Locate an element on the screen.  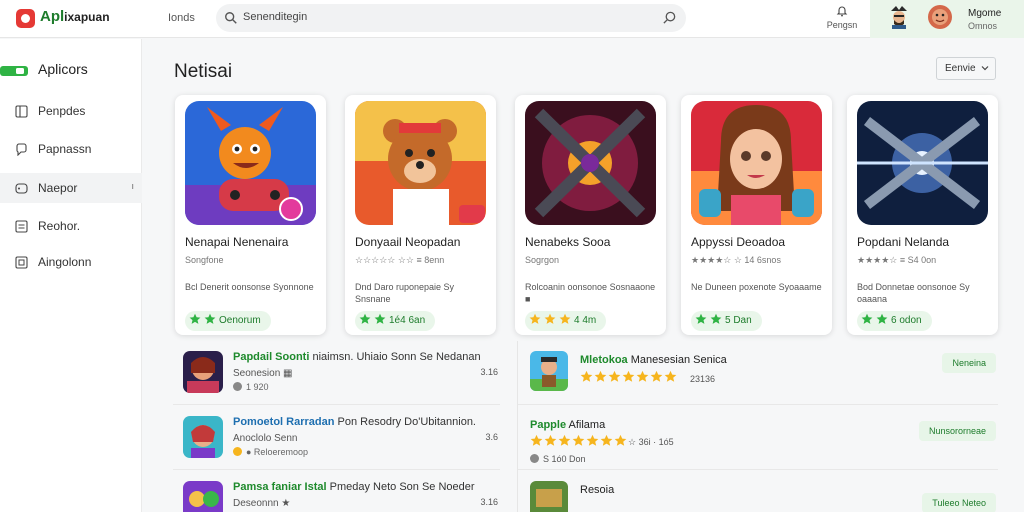
notifications-button: Pengsn is located at coordinates (842, 17).